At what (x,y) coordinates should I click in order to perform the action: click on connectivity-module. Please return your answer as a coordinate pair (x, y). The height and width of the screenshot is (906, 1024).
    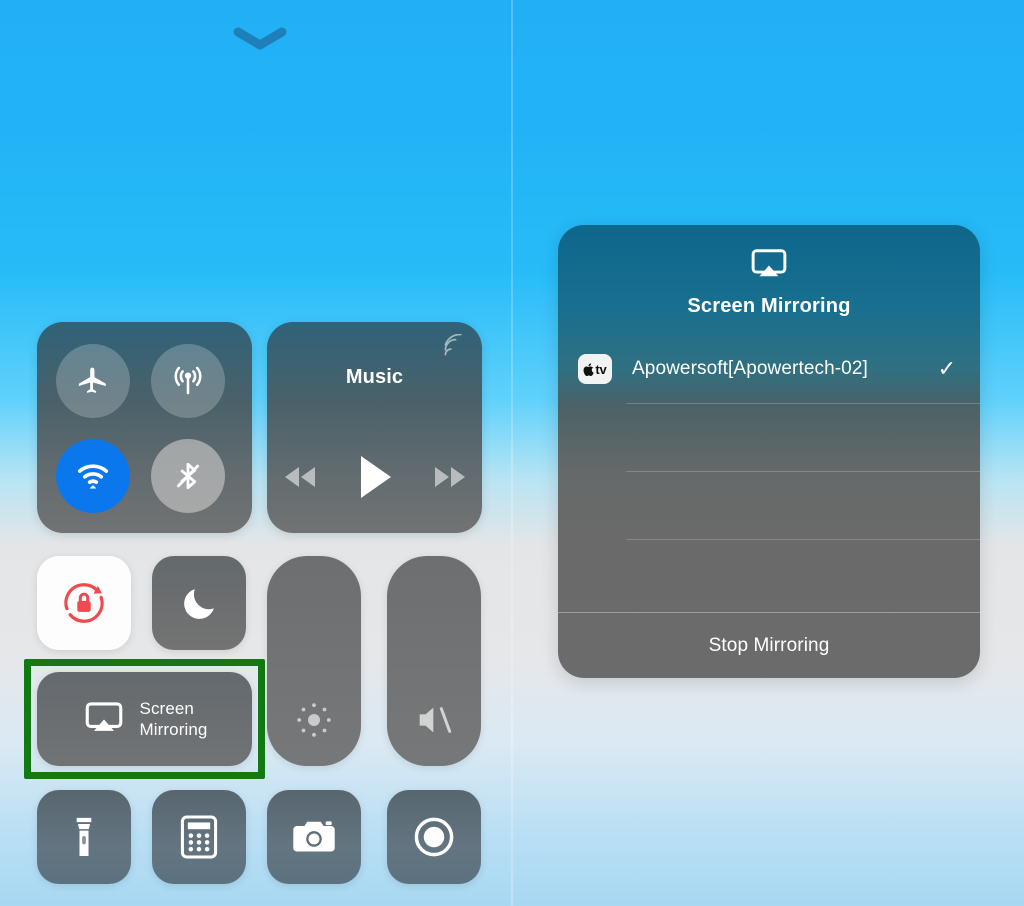
    Looking at the image, I should click on (144, 427).